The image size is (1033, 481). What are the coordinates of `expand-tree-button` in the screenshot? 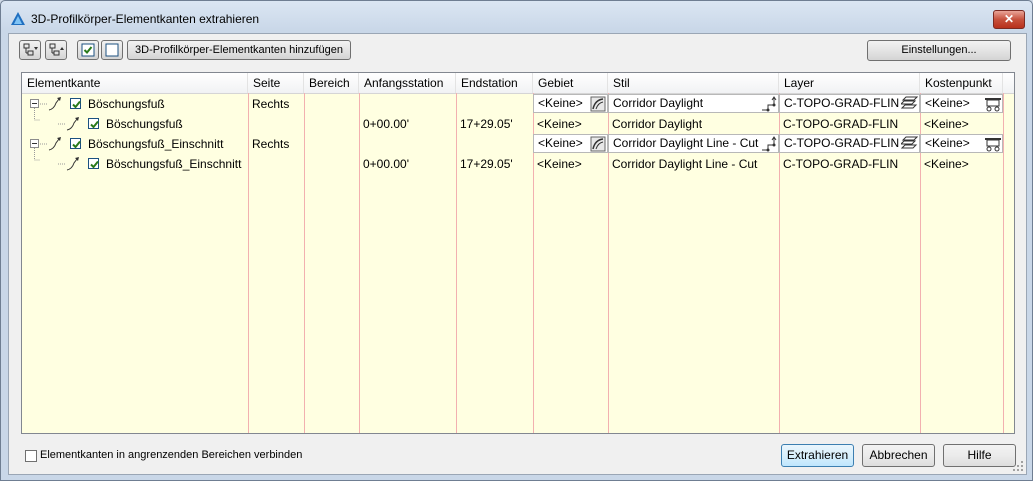 It's located at (30, 50).